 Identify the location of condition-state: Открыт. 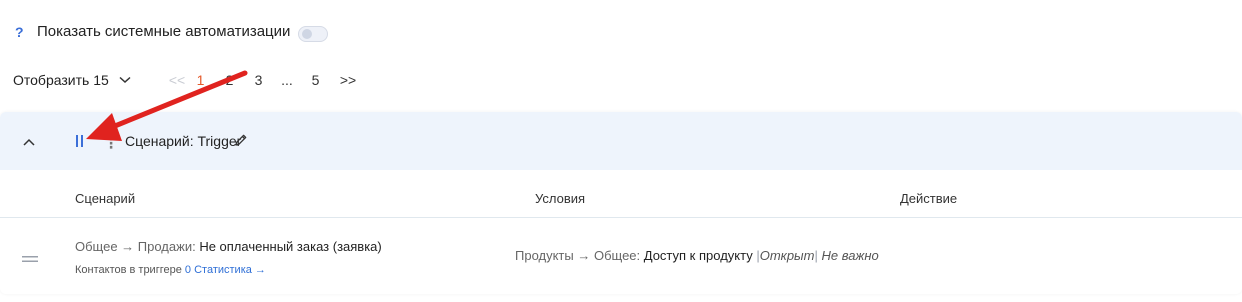
(787, 255).